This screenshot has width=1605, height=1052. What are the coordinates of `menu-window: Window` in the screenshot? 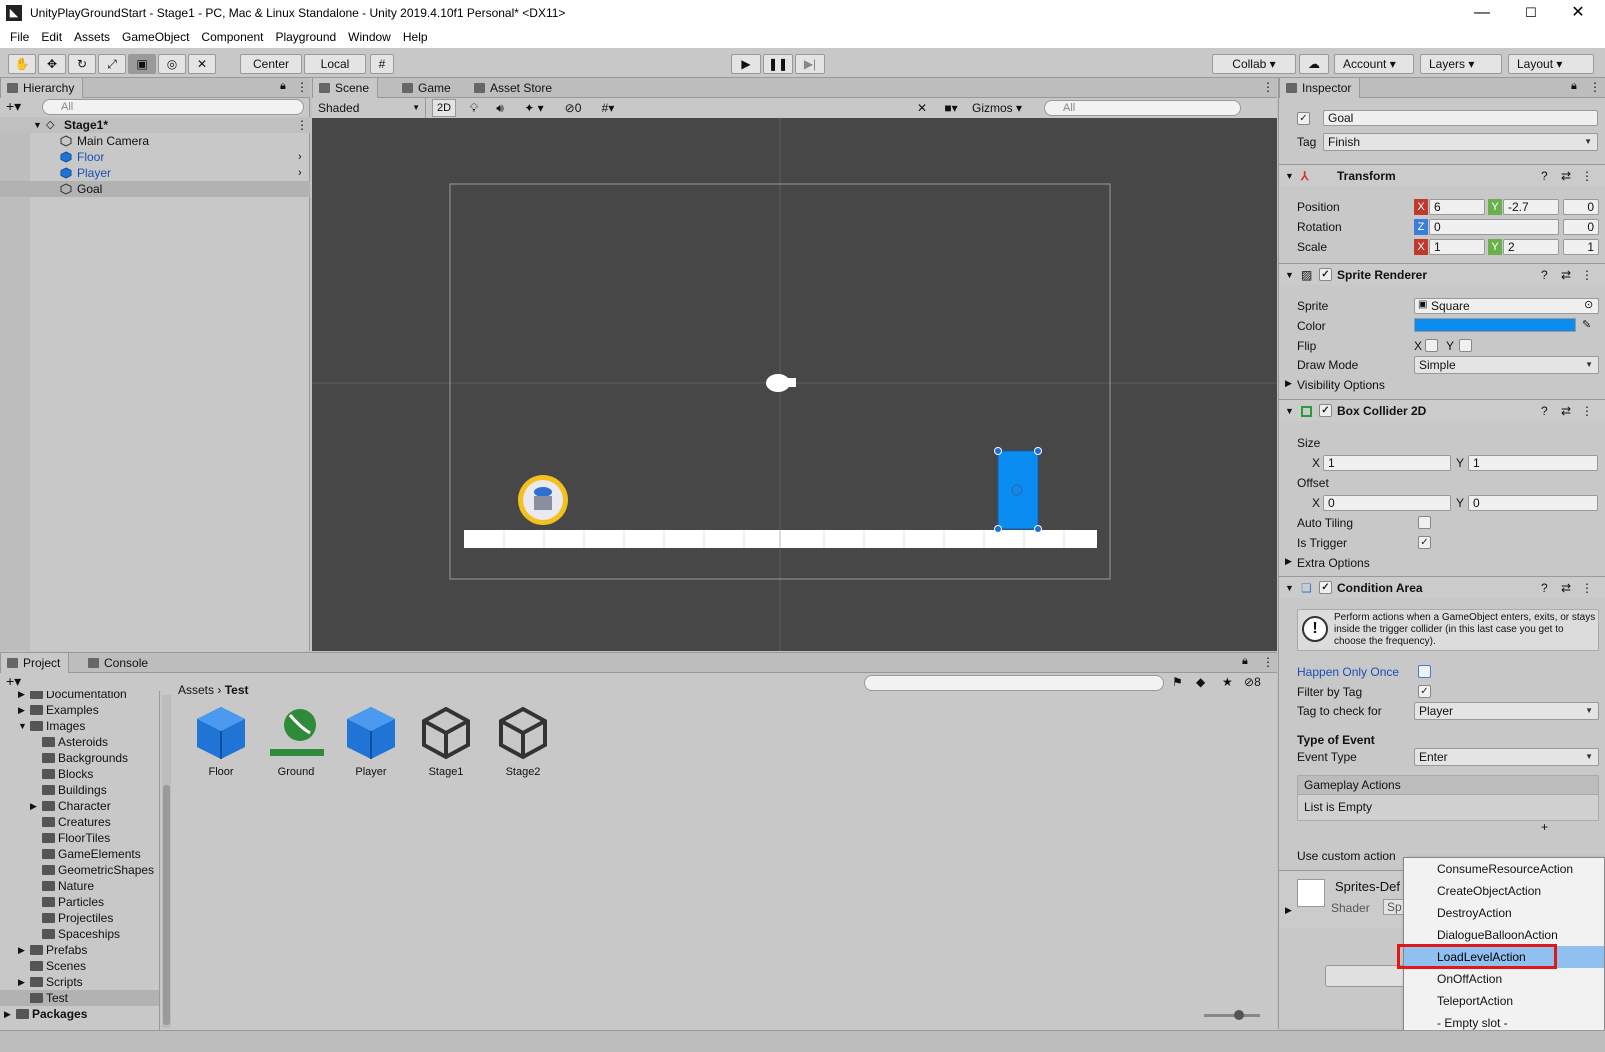 It's located at (369, 37).